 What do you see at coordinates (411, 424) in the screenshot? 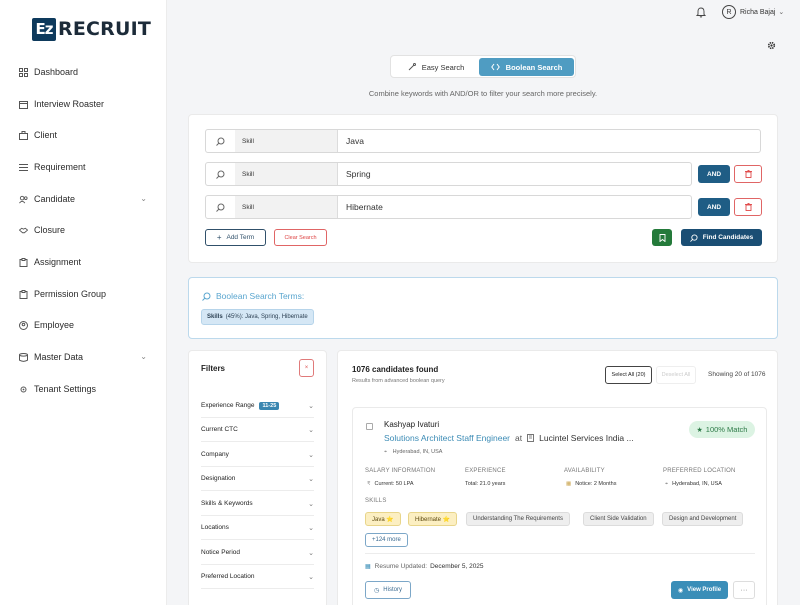
I see `candidate-name: Kashyap Ivaturi` at bounding box center [411, 424].